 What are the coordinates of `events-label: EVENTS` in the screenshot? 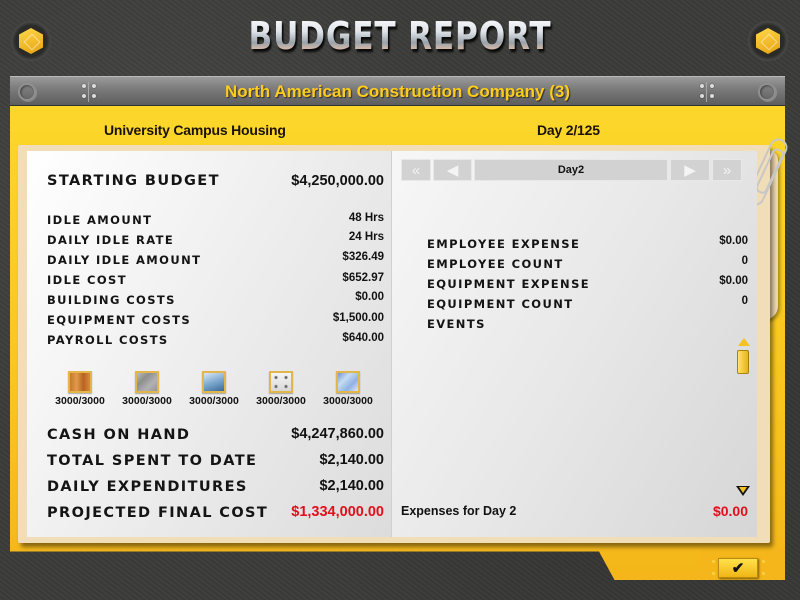 It's located at (456, 324).